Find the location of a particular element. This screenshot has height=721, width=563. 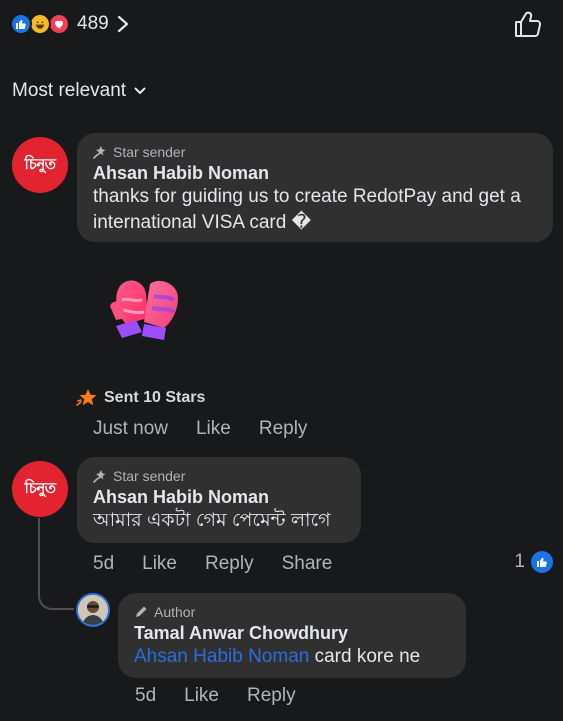

comment-reaction-count: 1 is located at coordinates (533, 562).